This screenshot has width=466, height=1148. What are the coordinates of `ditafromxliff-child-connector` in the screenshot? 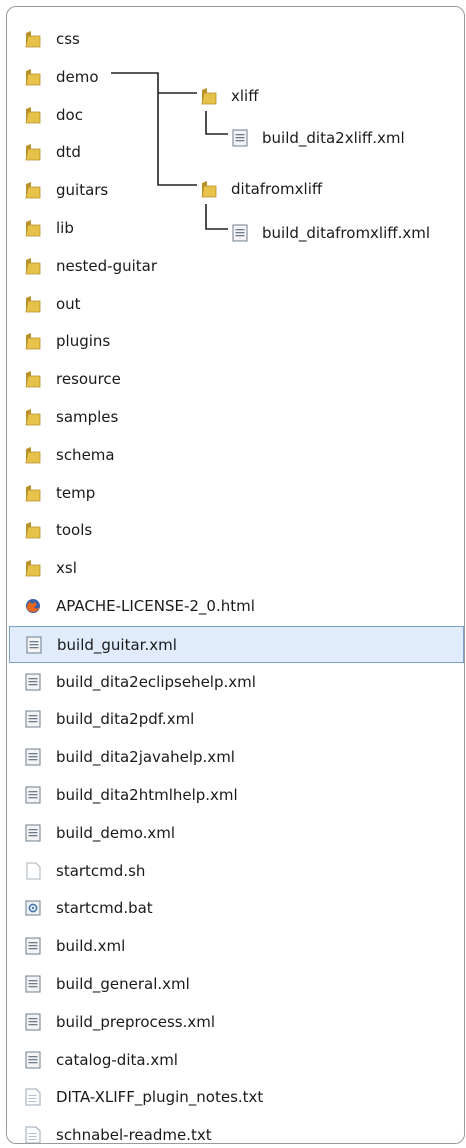 It's located at (216, 217).